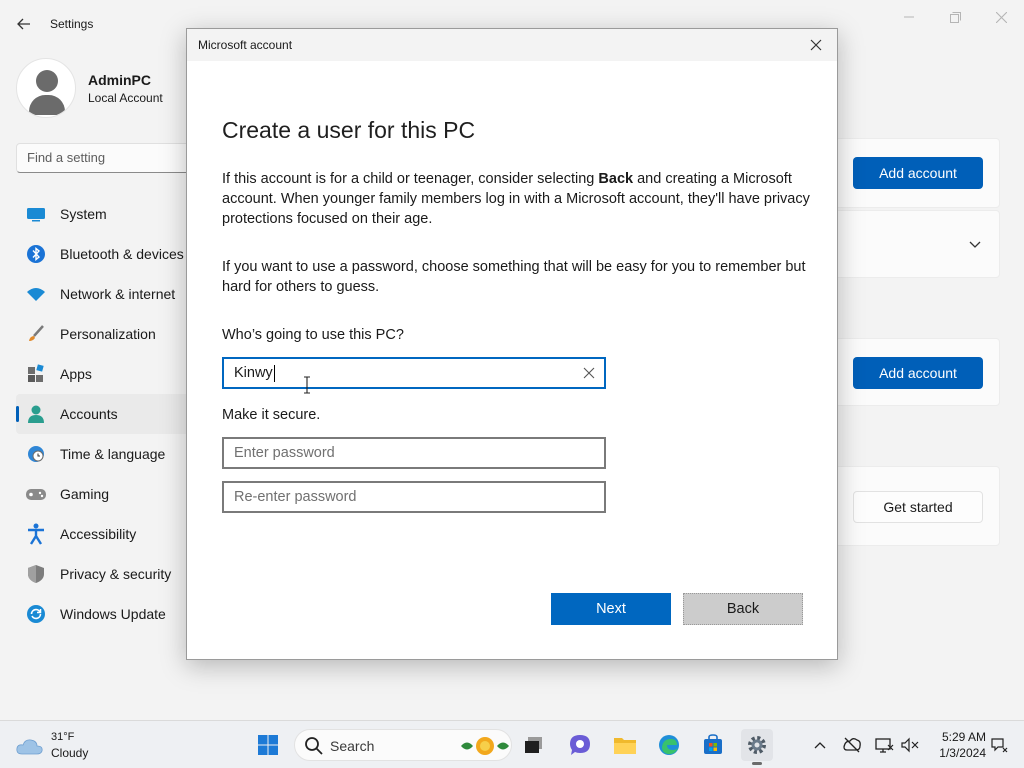  I want to click on bluetooth-icon, so click(36, 254).